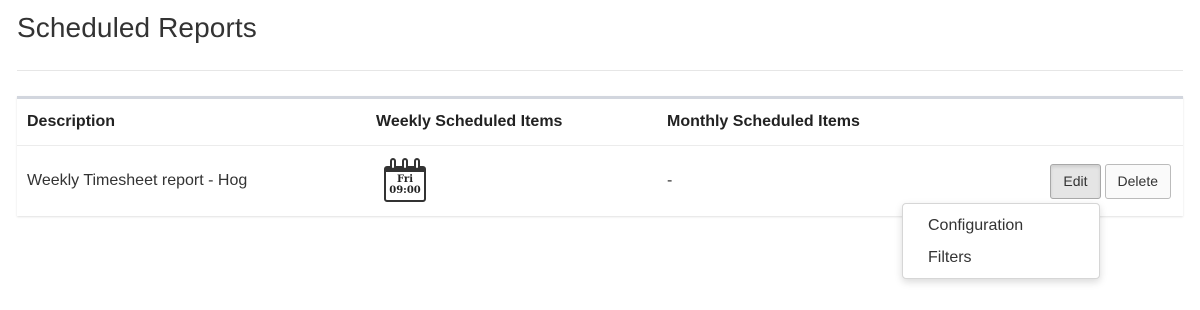 The width and height of the screenshot is (1200, 310). I want to click on calendar-icon: Fri 09:00, so click(405, 181).